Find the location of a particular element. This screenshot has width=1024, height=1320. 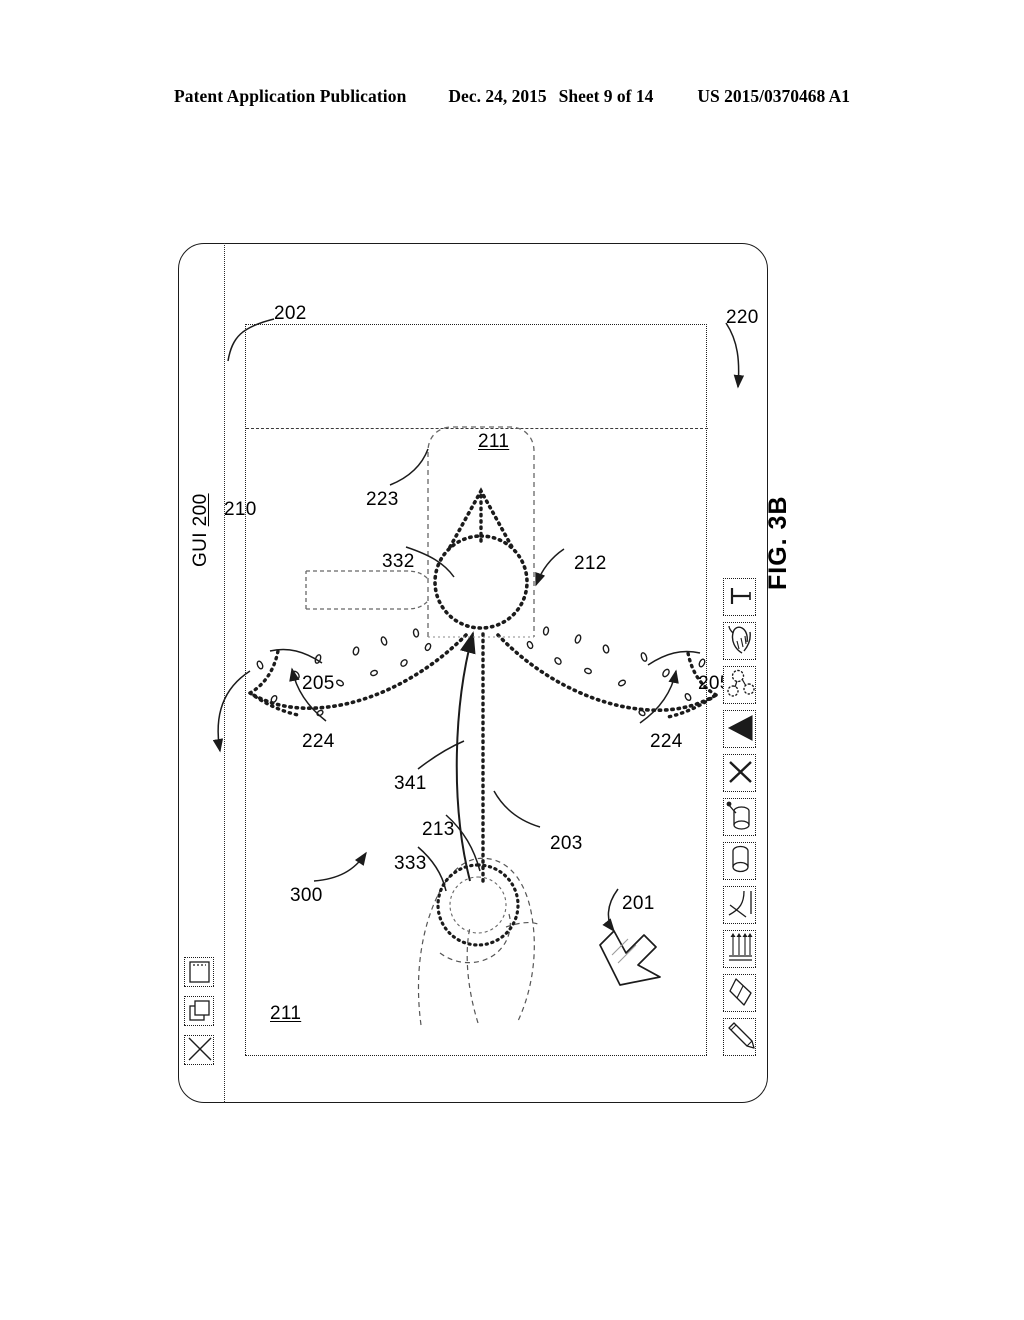

cylinder-pour-tool is located at coordinates (739, 817).